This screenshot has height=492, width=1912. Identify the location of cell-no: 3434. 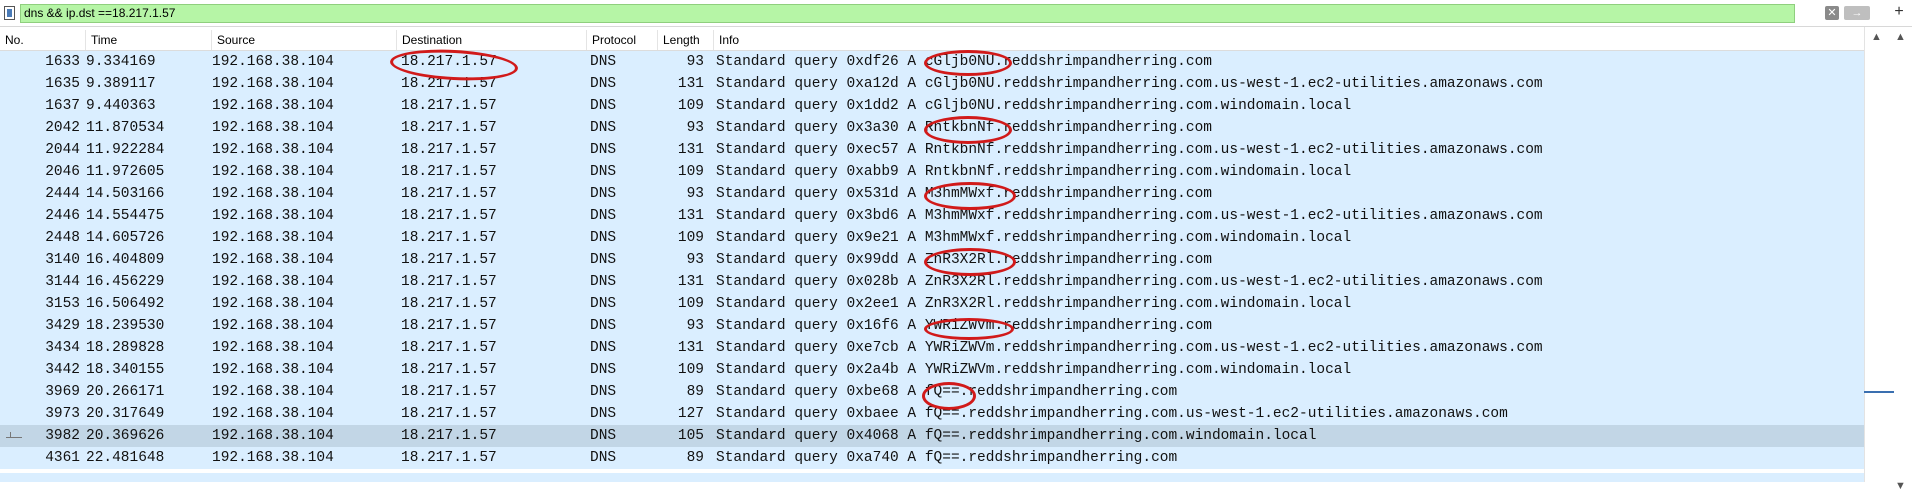
(62, 348).